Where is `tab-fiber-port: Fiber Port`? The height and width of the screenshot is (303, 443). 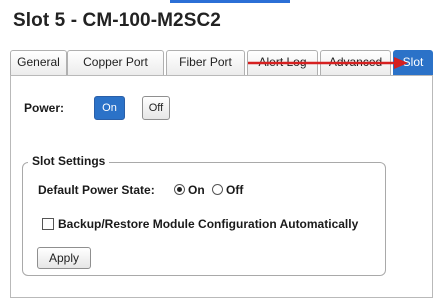 tab-fiber-port: Fiber Port is located at coordinates (205, 62).